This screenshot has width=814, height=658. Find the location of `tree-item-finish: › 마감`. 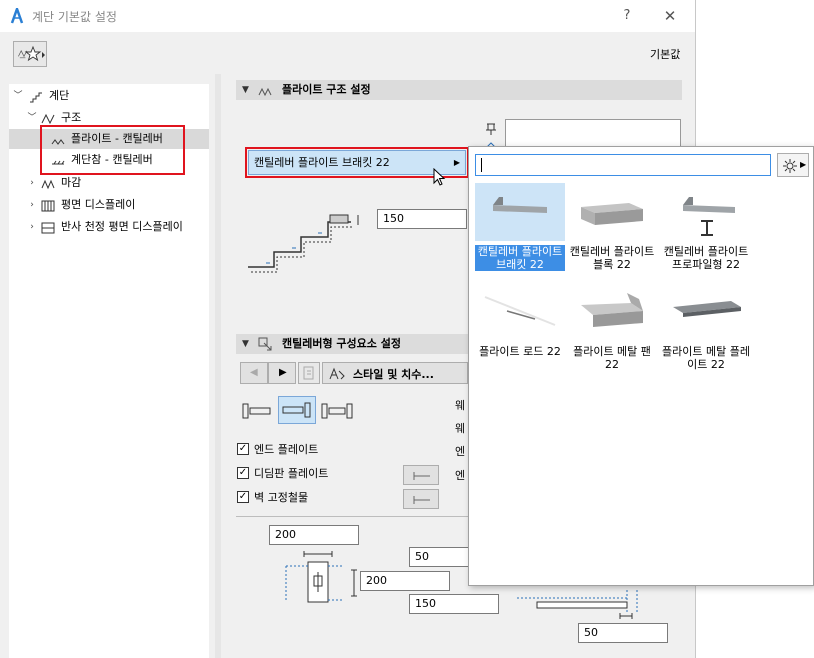

tree-item-finish: › 마감 is located at coordinates (109, 183).